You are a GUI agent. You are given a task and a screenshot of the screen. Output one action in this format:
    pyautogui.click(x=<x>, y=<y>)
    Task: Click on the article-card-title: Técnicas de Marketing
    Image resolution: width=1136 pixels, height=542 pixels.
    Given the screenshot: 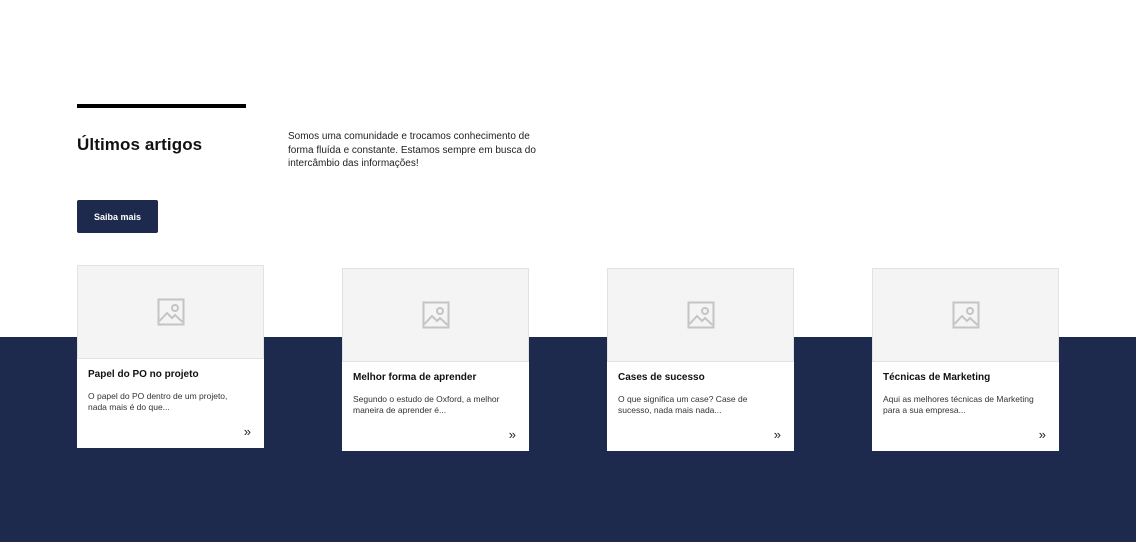 What is the action you would take?
    pyautogui.click(x=965, y=378)
    